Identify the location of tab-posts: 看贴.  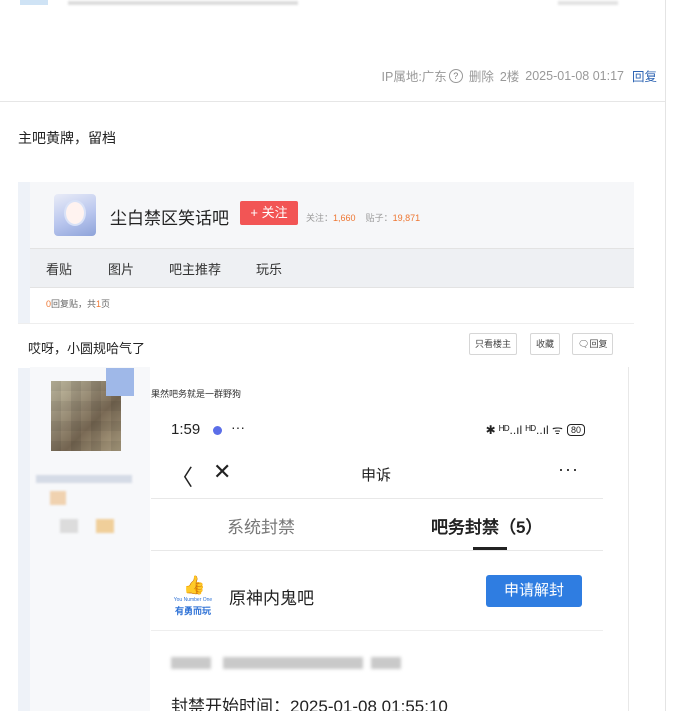
(59, 269).